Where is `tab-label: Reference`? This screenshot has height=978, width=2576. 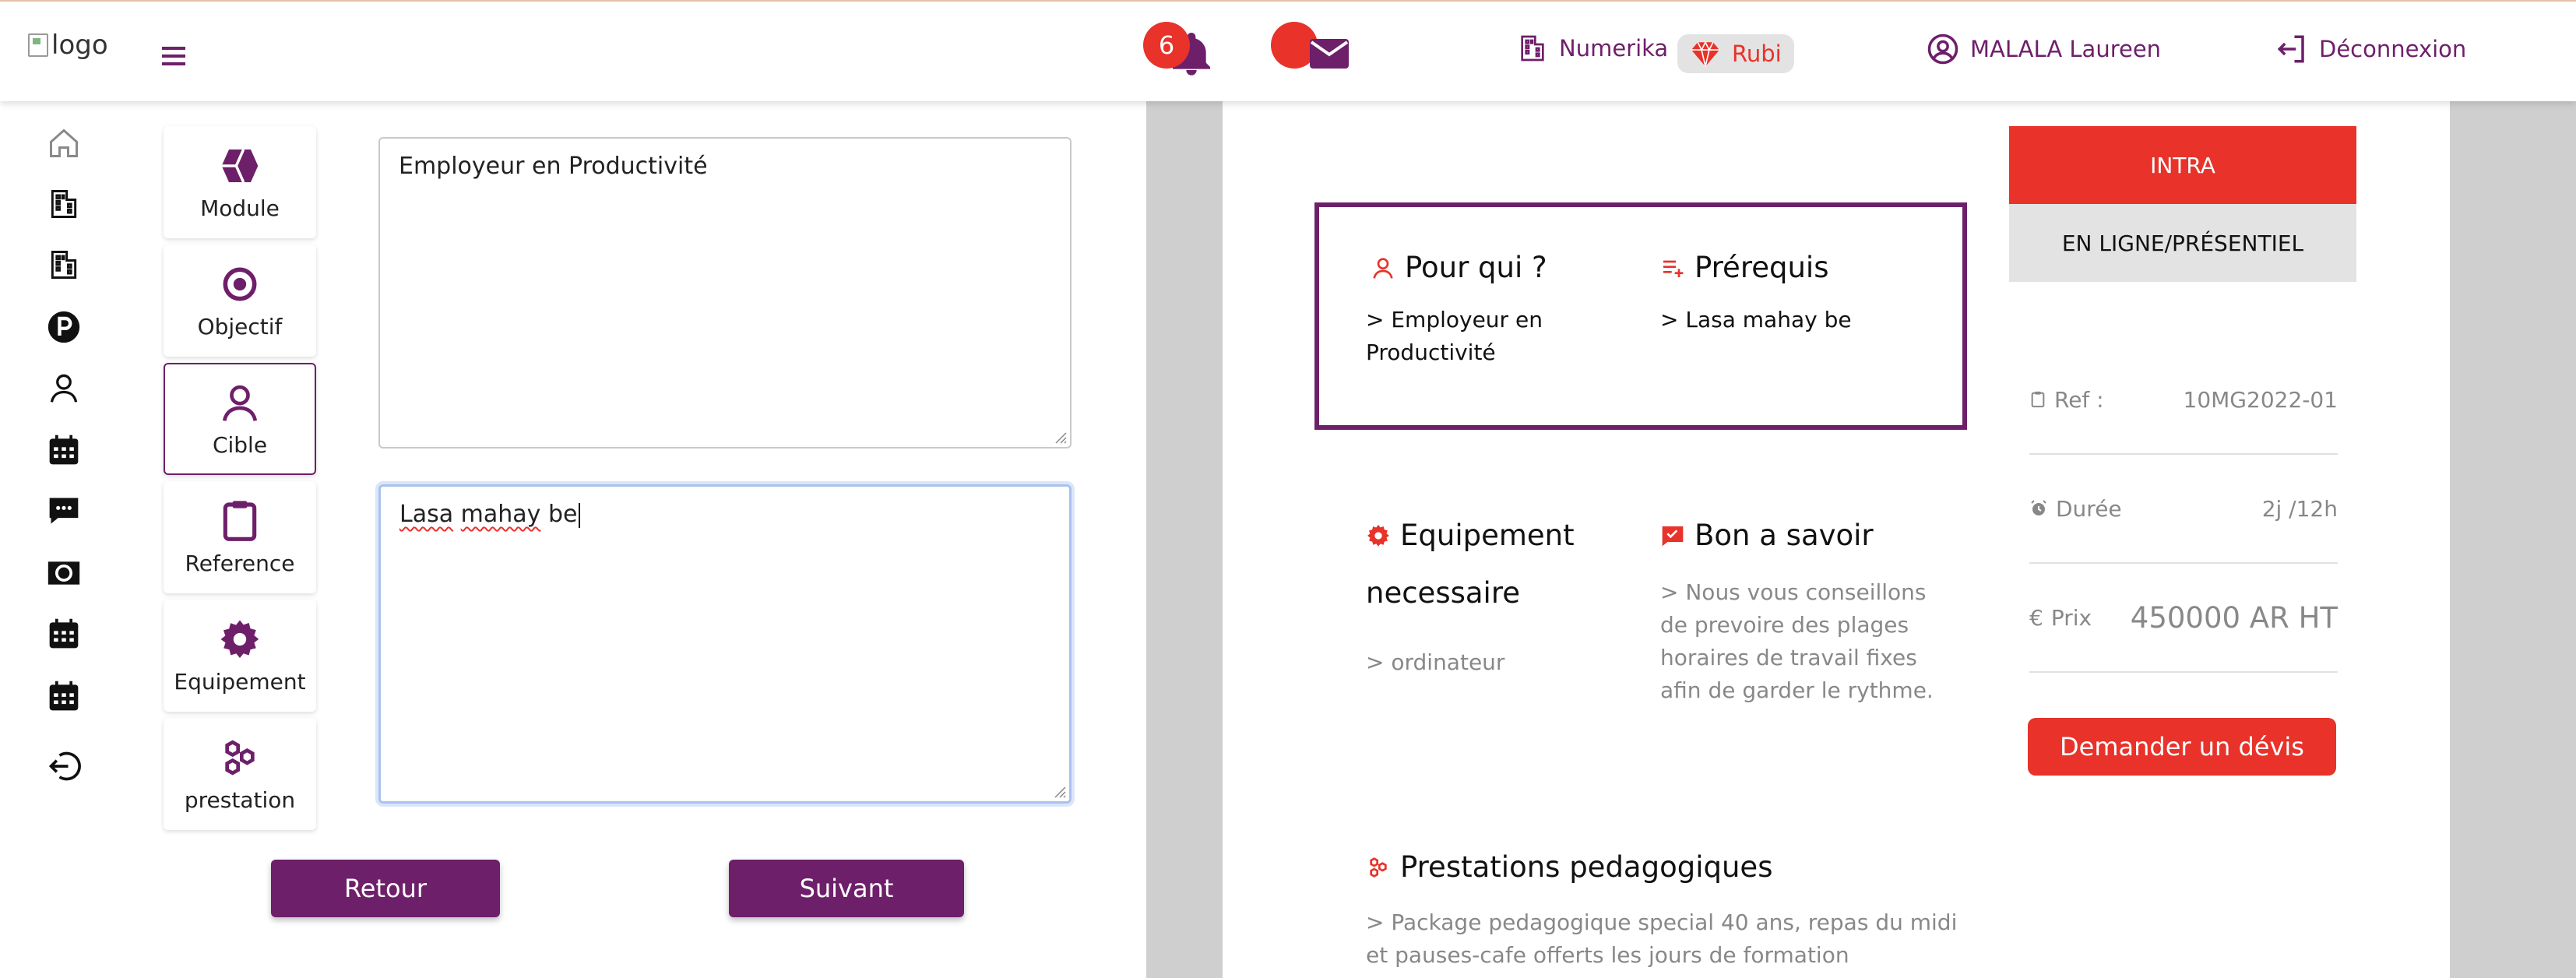 tab-label: Reference is located at coordinates (240, 563).